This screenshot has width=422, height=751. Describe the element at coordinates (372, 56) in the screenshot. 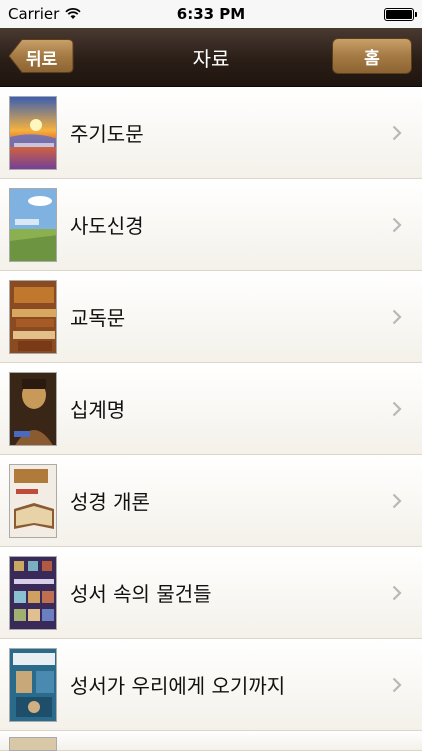

I see `home-button: 홈` at that location.